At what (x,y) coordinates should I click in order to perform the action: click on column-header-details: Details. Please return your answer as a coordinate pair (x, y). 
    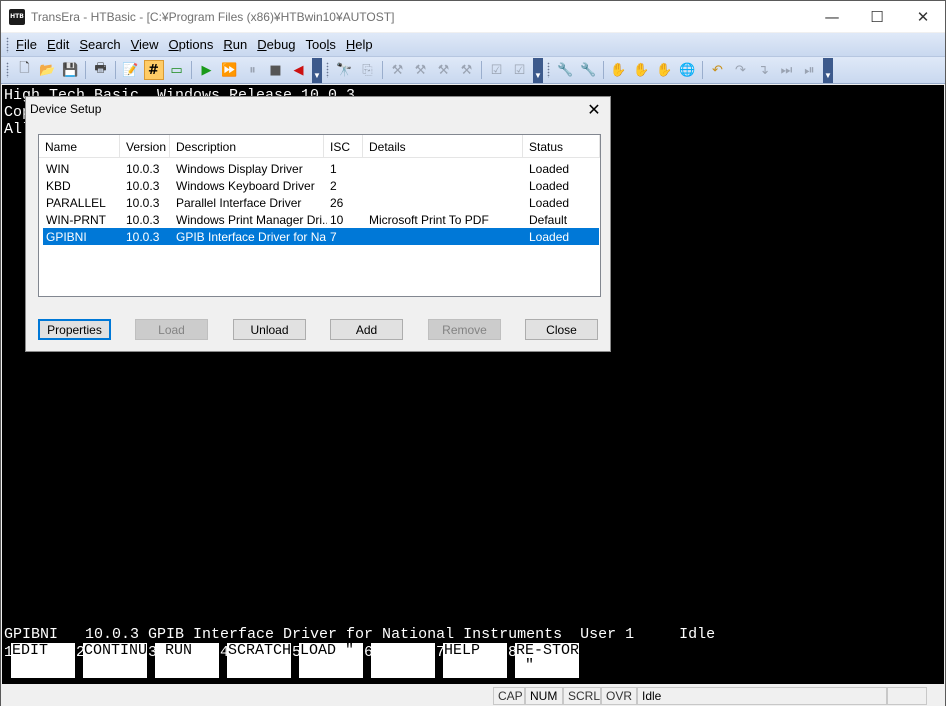
    Looking at the image, I should click on (443, 146).